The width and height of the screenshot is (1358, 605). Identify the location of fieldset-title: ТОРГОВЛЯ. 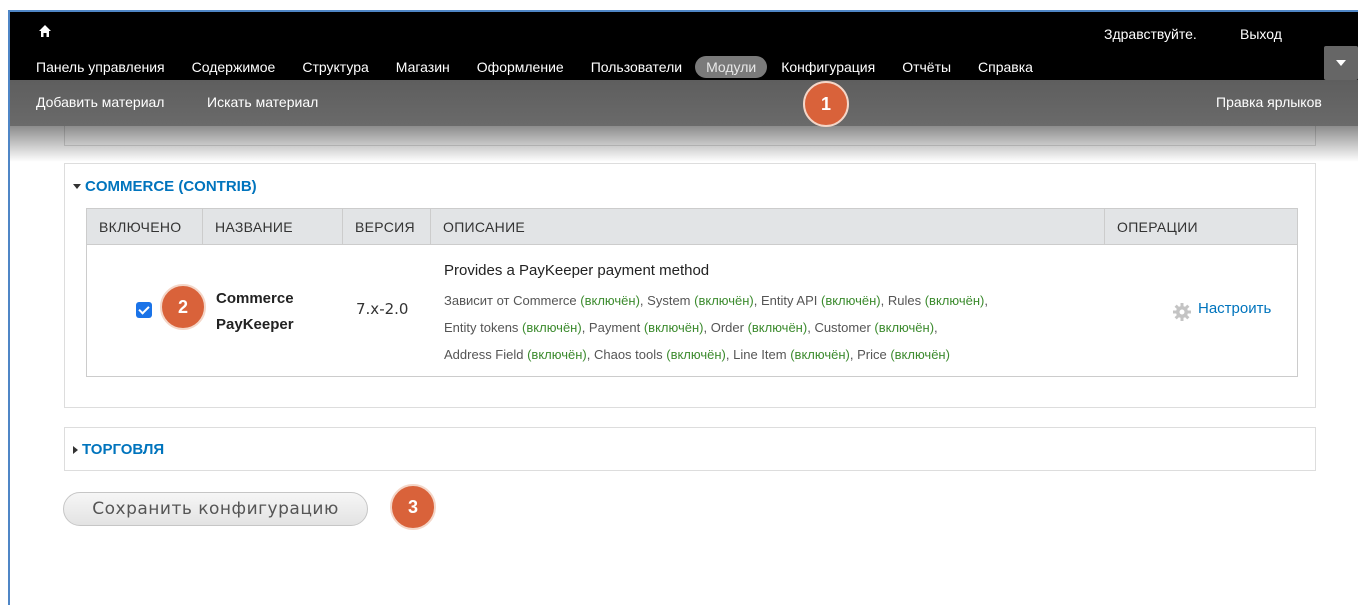
(123, 449).